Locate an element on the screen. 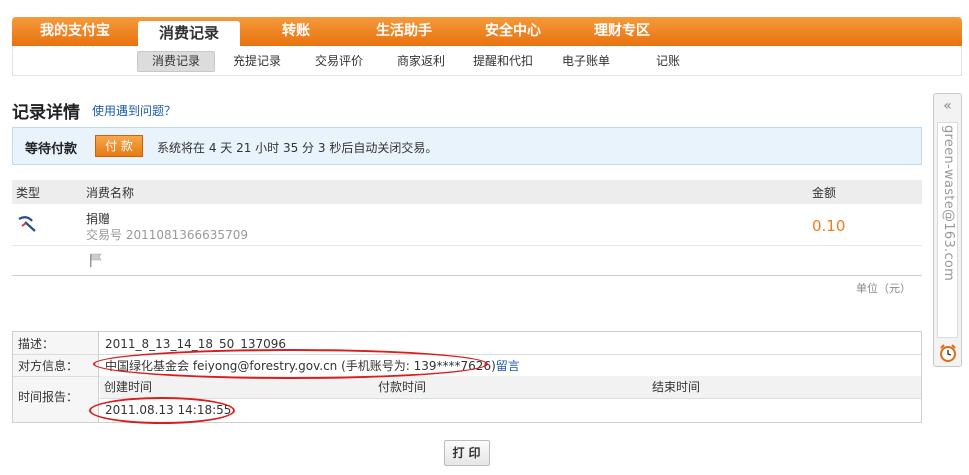 The image size is (969, 475). trade-number: 交易号 2011081366635709 is located at coordinates (167, 235).